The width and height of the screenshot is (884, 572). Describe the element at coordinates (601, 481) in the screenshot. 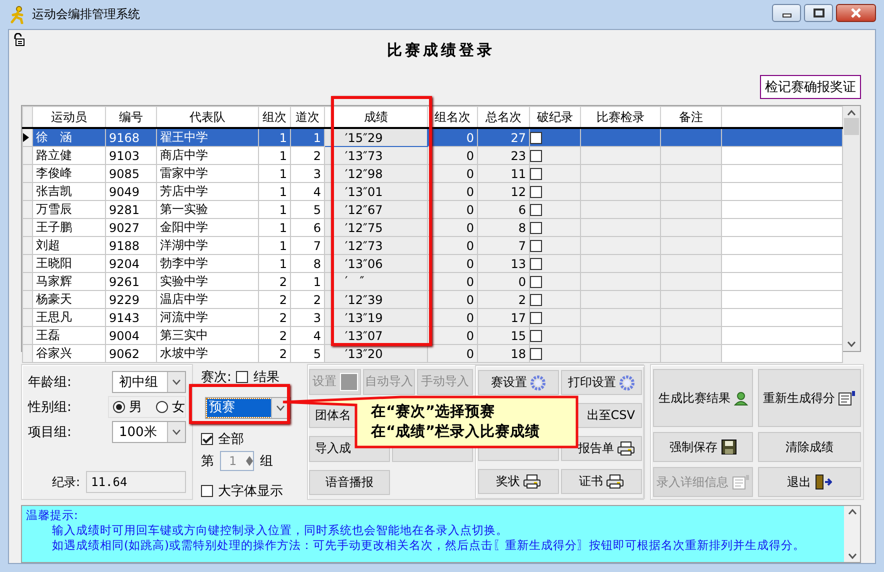

I see `toolbar-button: 证书` at that location.